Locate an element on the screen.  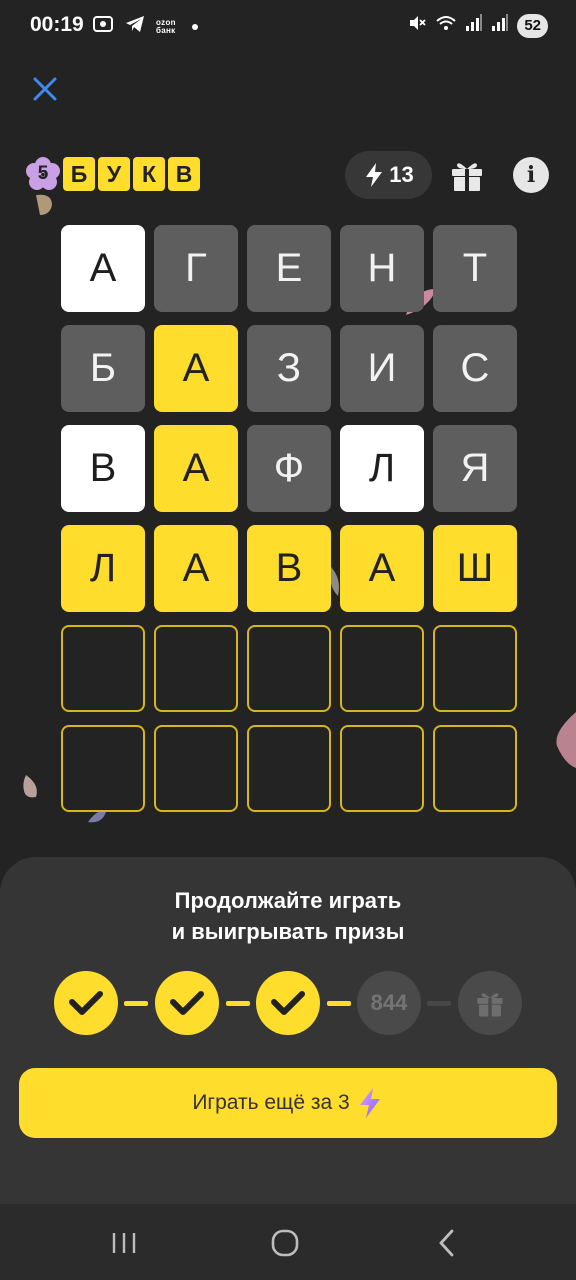
telegram-icon is located at coordinates (135, 26).